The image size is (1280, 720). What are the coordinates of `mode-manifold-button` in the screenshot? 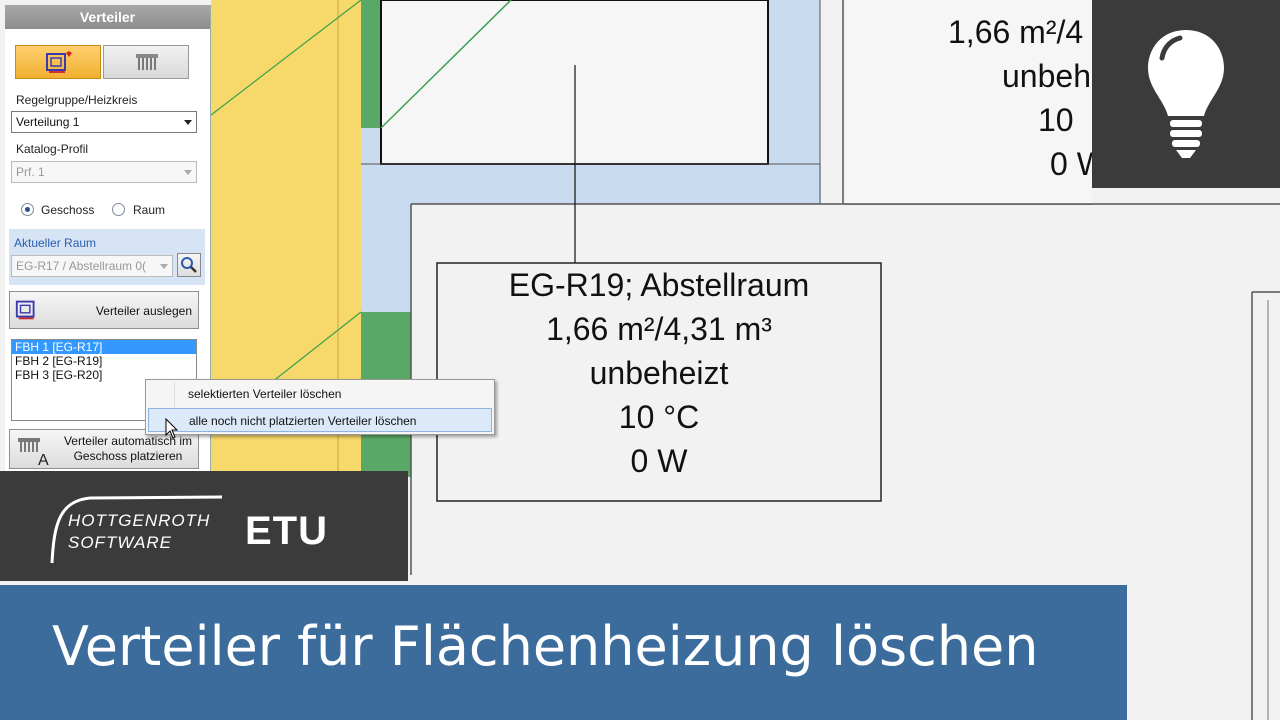 It's located at (58, 62).